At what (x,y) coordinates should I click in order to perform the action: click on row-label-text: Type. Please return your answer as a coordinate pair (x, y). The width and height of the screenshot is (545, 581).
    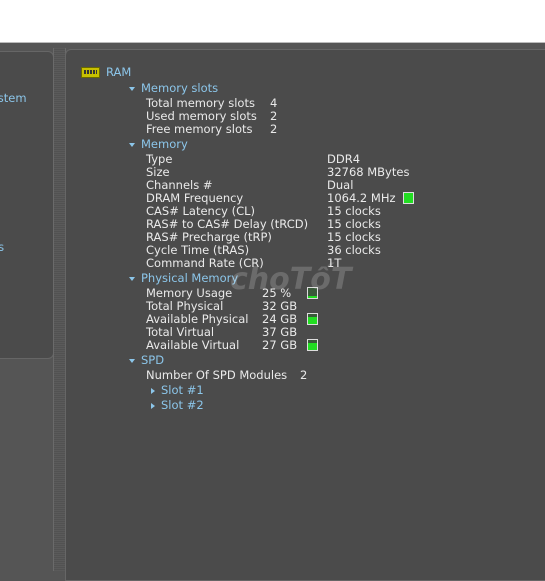
    Looking at the image, I should click on (159, 159).